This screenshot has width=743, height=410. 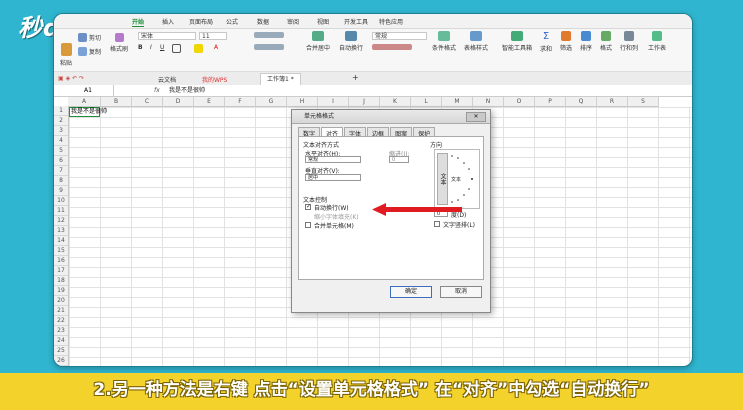 I want to click on row-header-15: 15, so click(x=61, y=251).